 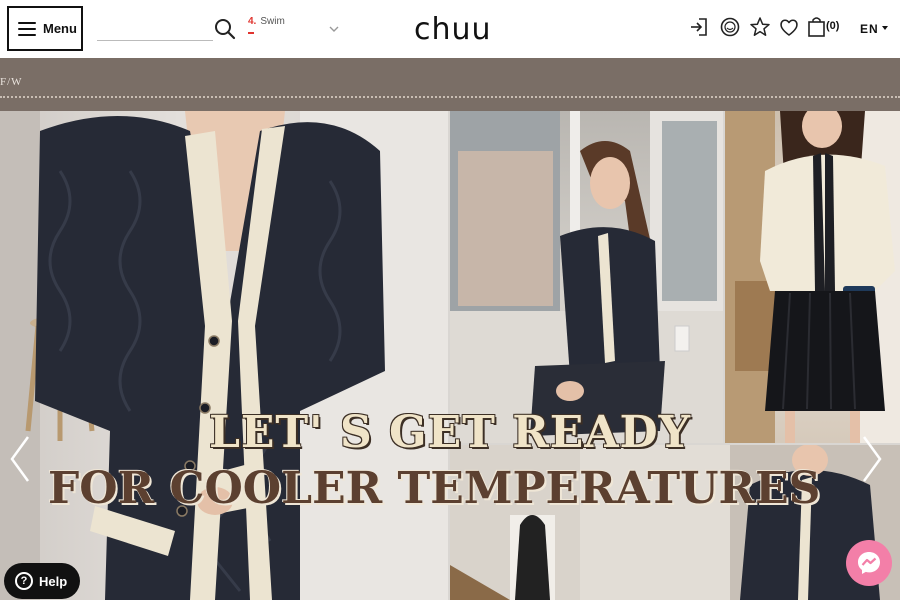 What do you see at coordinates (251, 33) in the screenshot?
I see `trending-indicator` at bounding box center [251, 33].